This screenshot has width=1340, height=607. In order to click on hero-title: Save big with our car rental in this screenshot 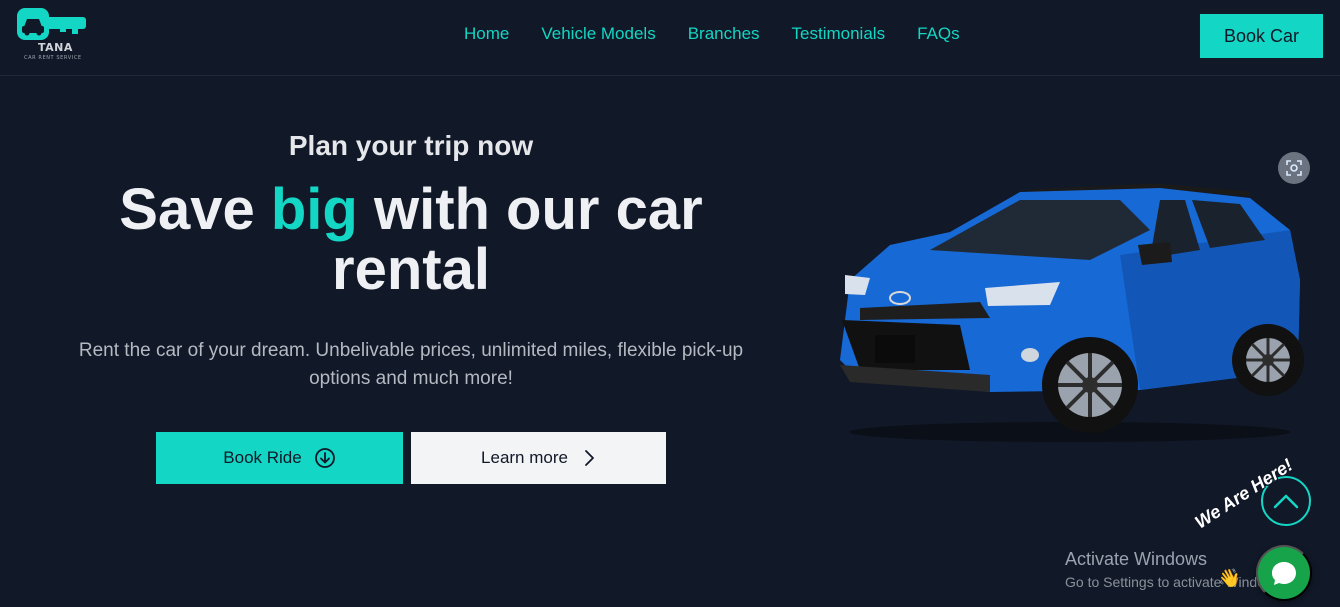, I will do `click(411, 240)`.